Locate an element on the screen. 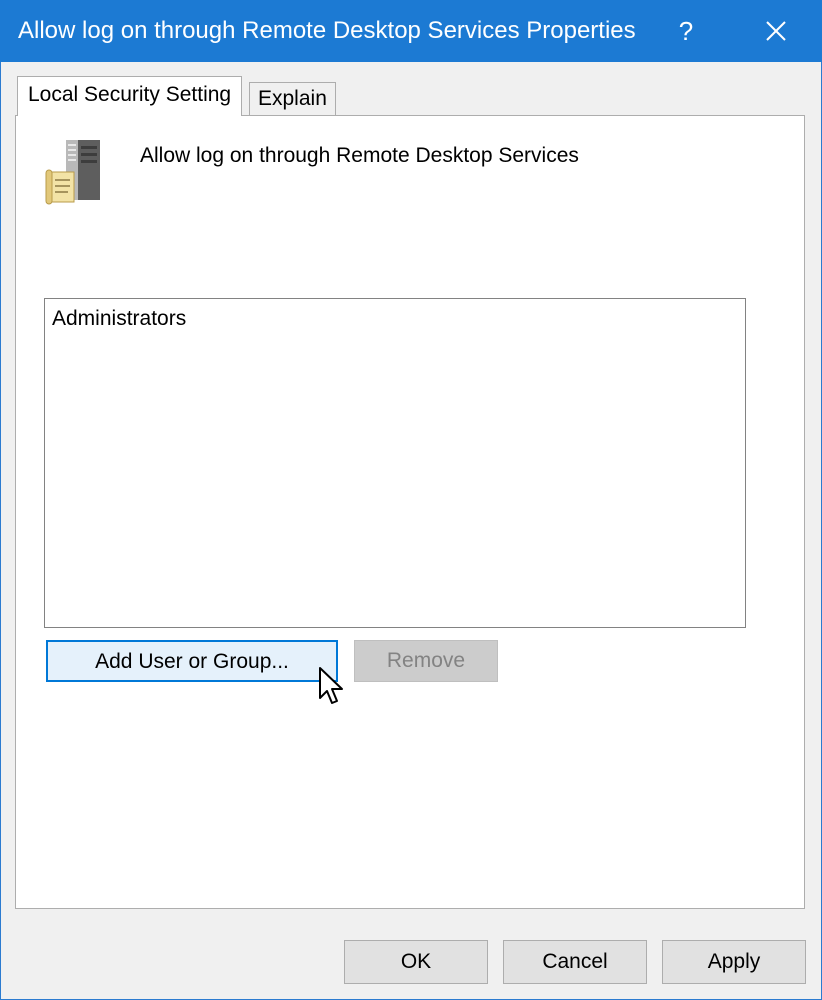 This screenshot has height=1000, width=822. apply-button: Apply is located at coordinates (734, 962).